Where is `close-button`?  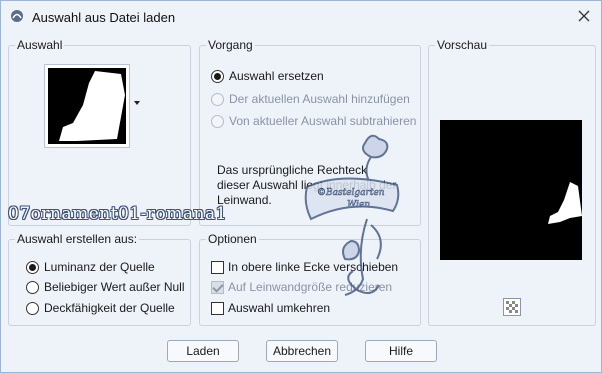 close-button is located at coordinates (584, 17).